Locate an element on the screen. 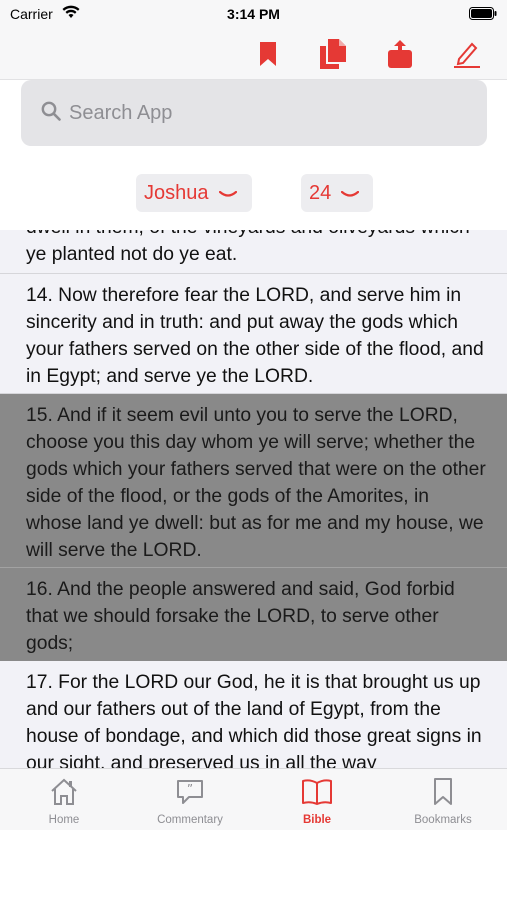 This screenshot has height=900, width=507. top-toolbar is located at coordinates (253, 54).